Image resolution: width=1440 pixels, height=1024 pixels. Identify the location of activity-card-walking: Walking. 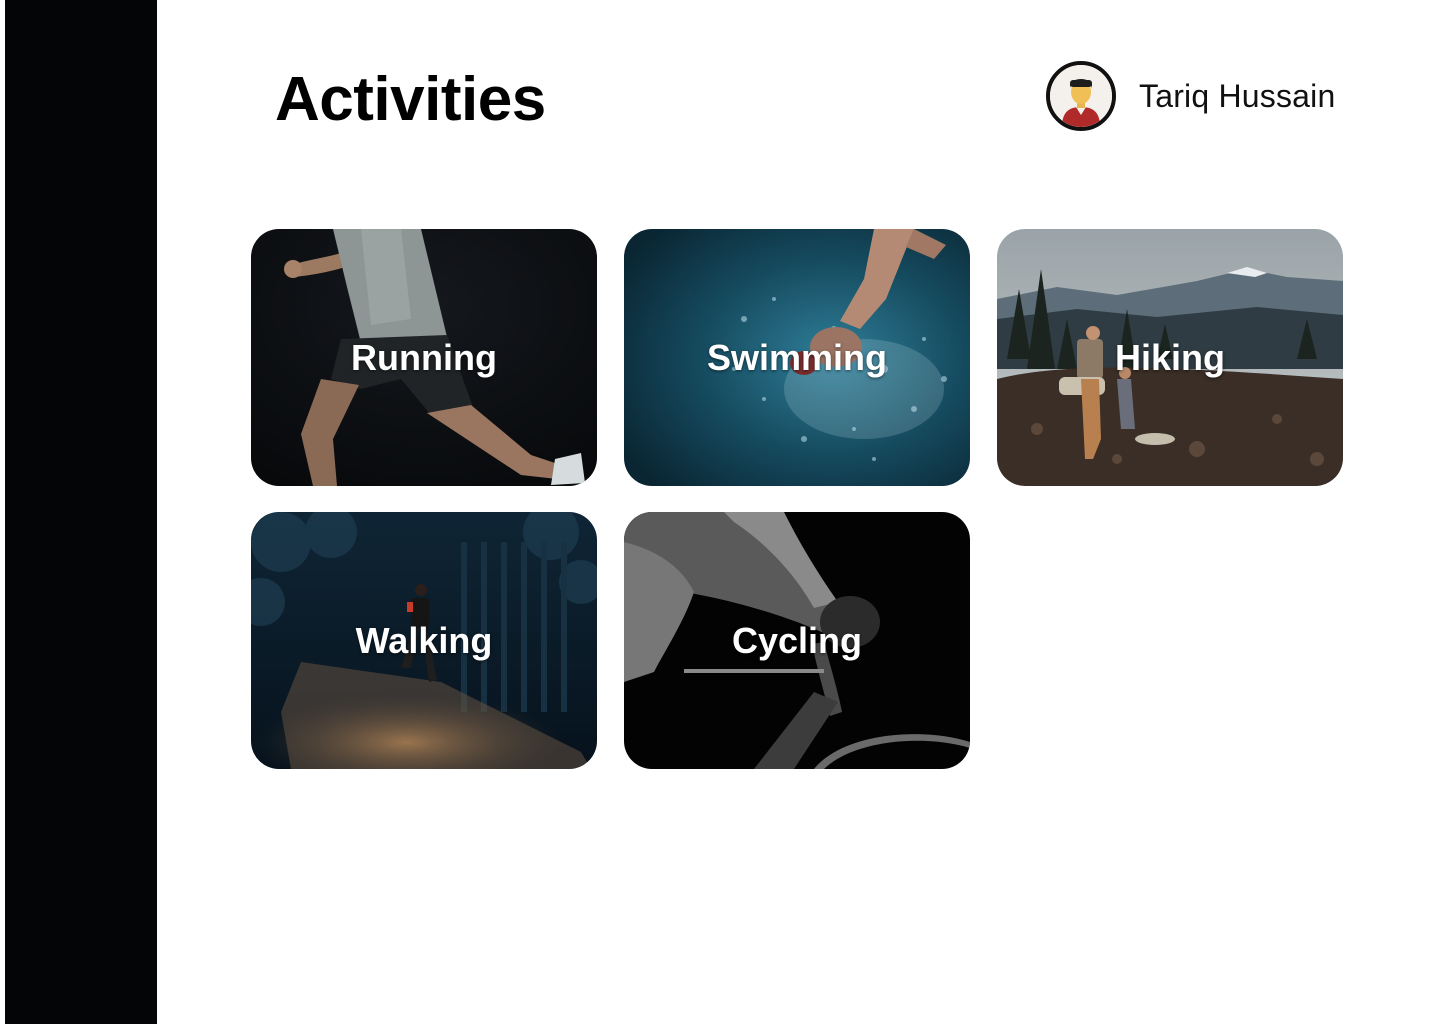
(424, 640).